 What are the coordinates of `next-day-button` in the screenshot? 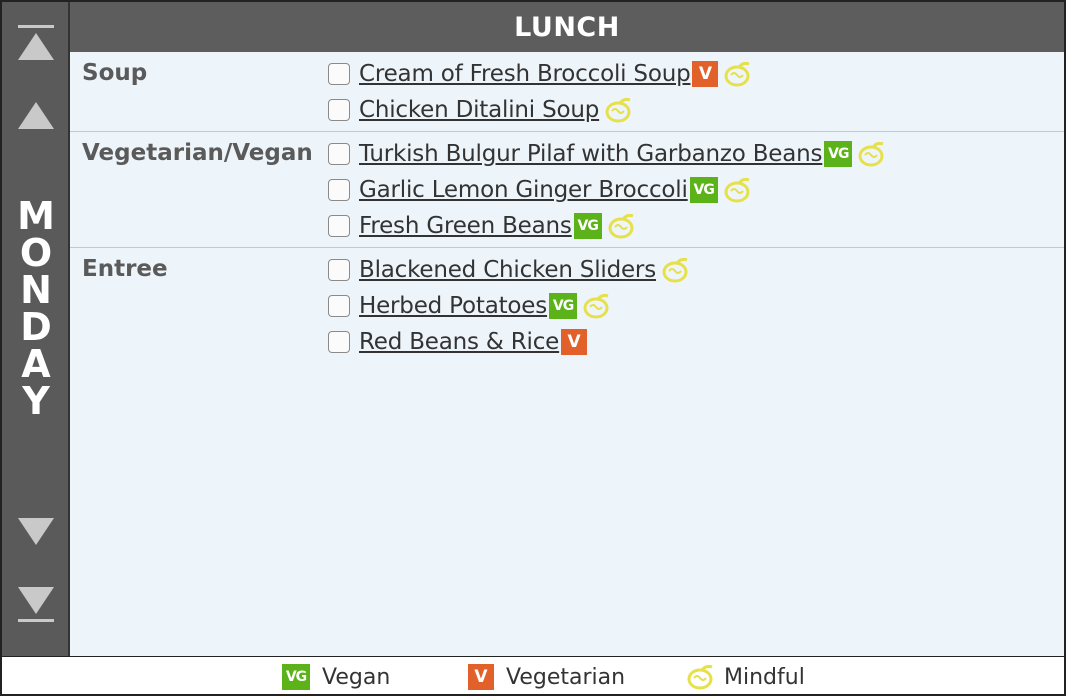 It's located at (36, 532).